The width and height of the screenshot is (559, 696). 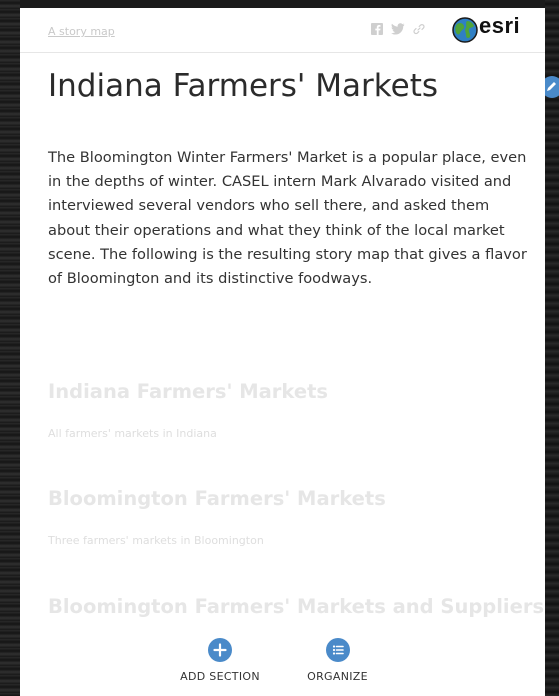 I want to click on section-subtitle: Three farmers' markets in Bloomington, so click(x=156, y=540).